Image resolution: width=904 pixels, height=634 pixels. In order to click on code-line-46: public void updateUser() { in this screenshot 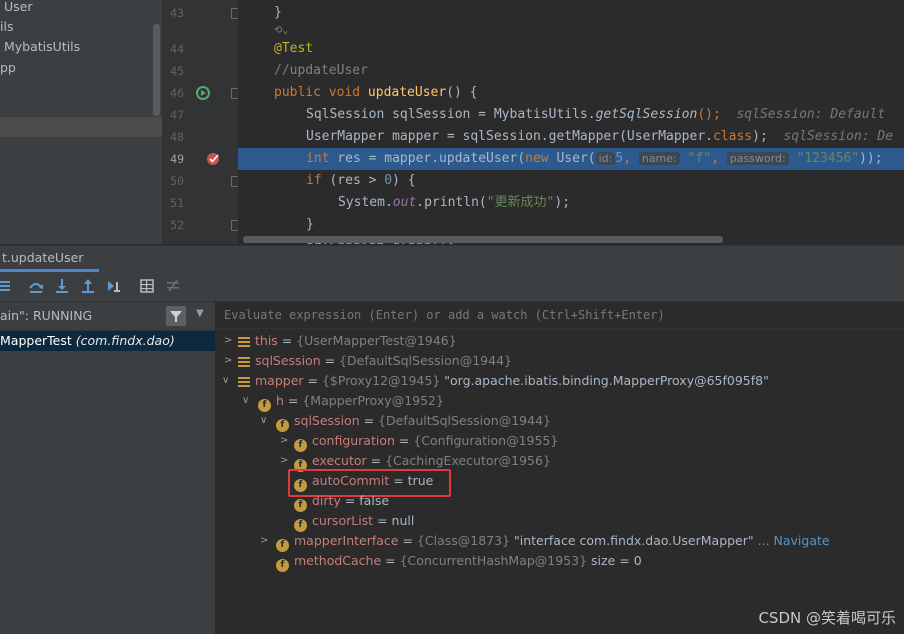, I will do `click(376, 92)`.